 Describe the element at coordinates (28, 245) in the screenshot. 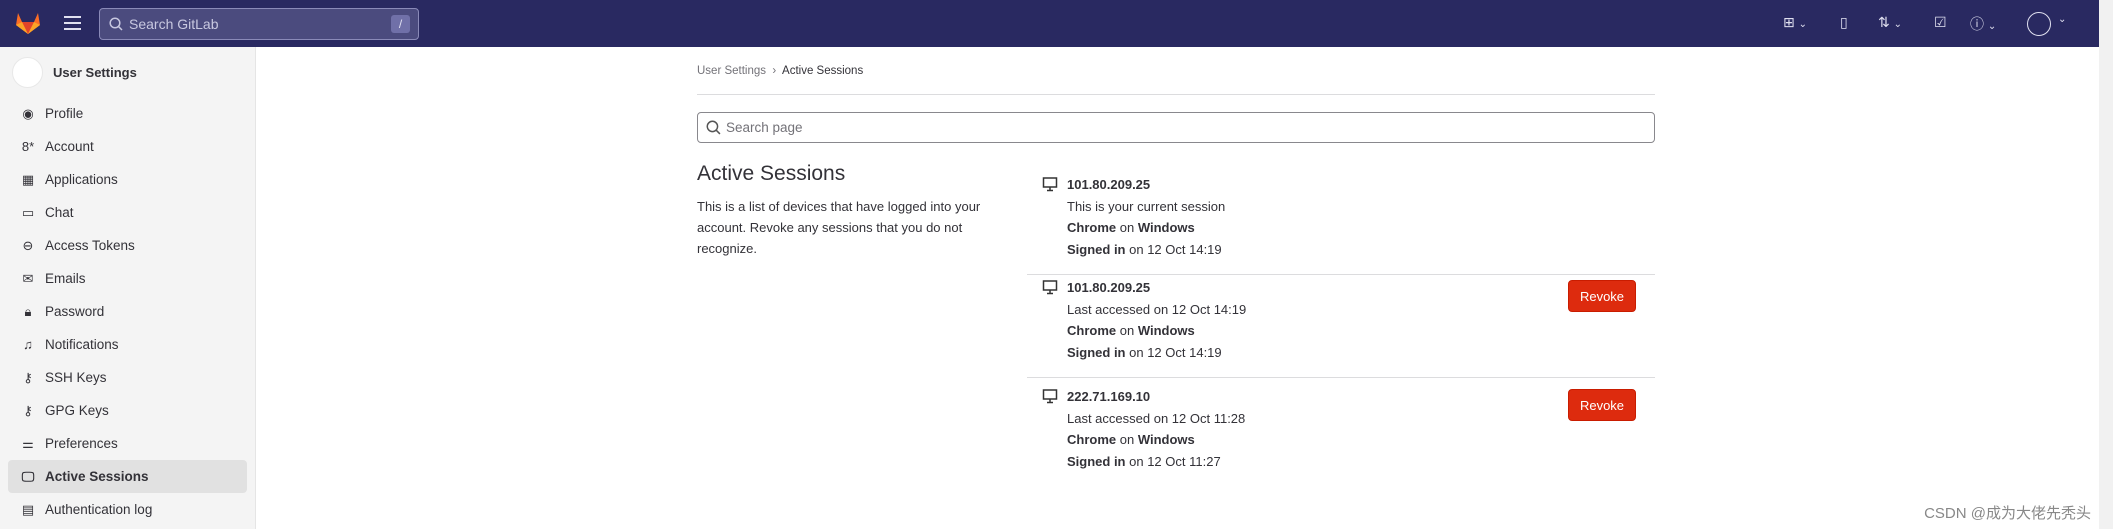

I see `token-icon: ⊖` at that location.